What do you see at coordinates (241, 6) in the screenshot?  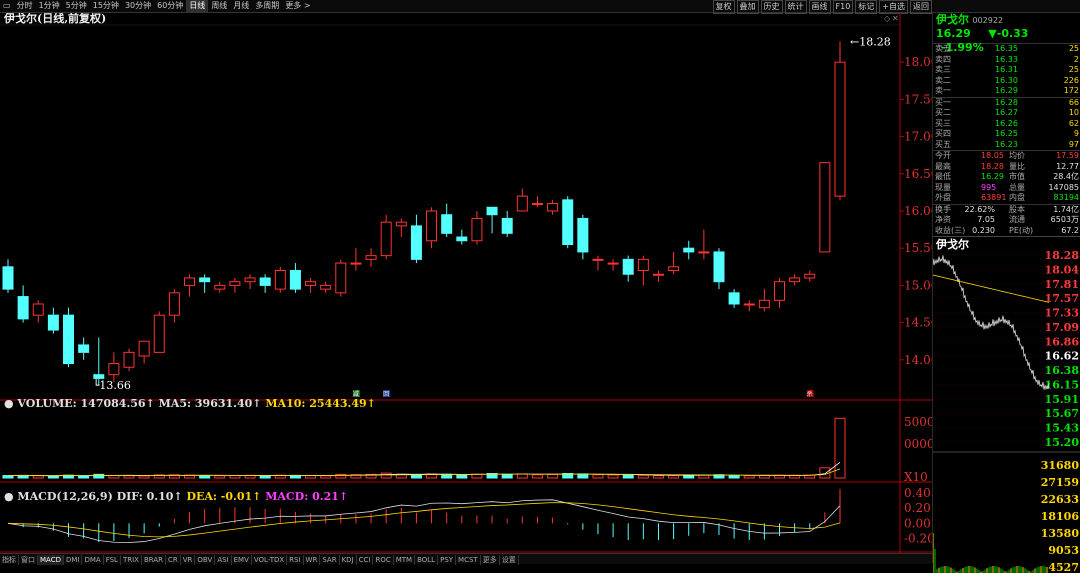 I see `timeframe-8: 月线` at bounding box center [241, 6].